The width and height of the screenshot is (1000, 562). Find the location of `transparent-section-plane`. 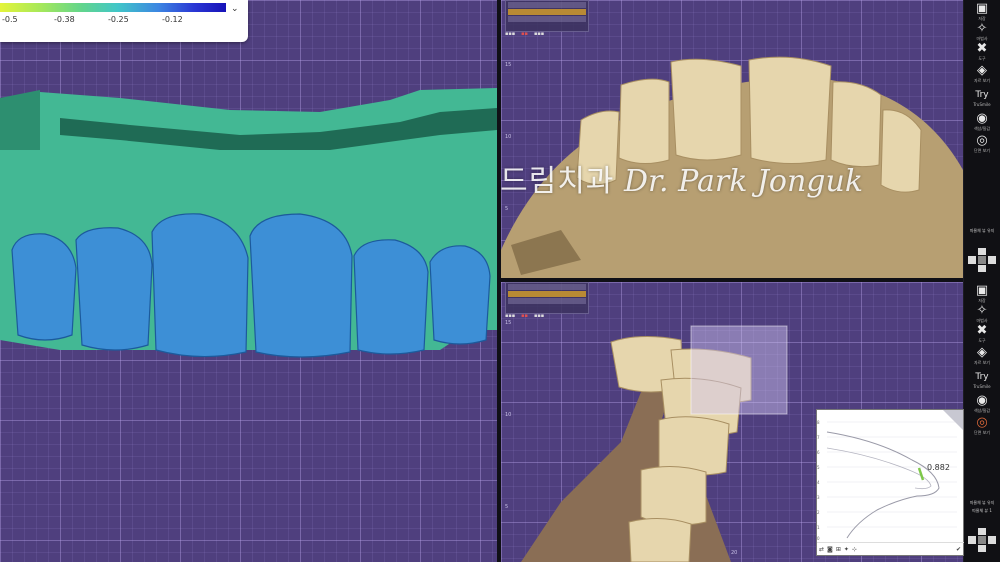

transparent-section-plane is located at coordinates (739, 370).